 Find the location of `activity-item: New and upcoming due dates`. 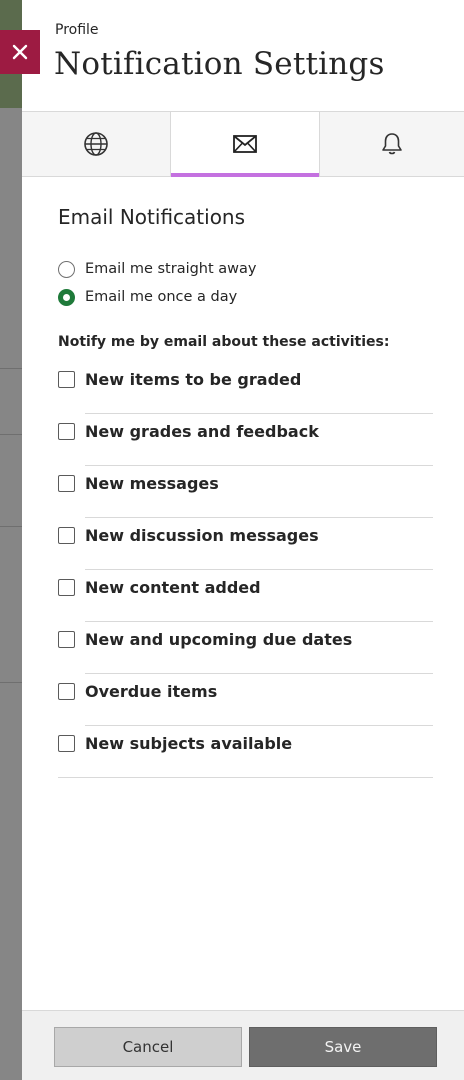

activity-item: New and upcoming due dates is located at coordinates (245, 648).